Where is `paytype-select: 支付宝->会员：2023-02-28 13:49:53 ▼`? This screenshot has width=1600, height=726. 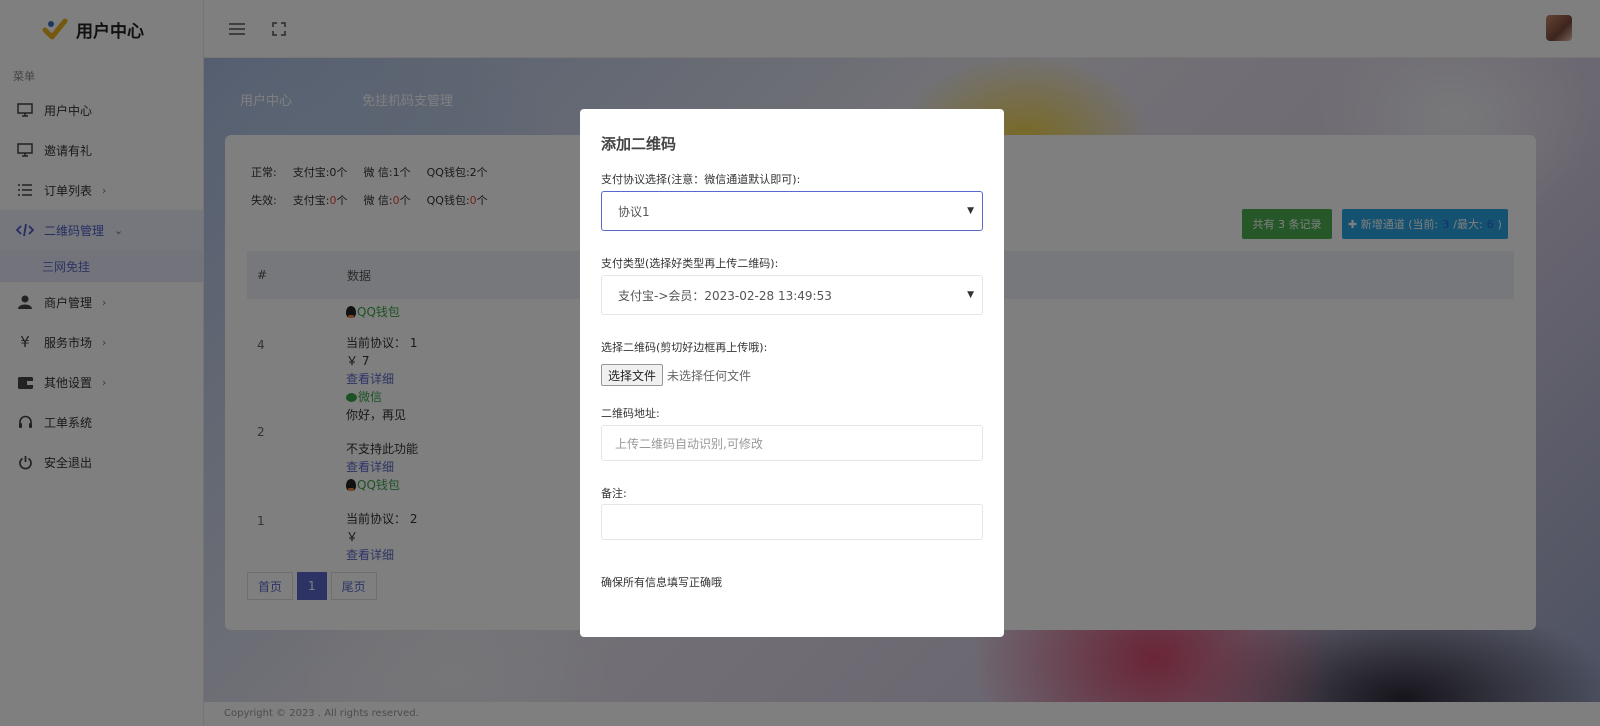 paytype-select: 支付宝->会员：2023-02-28 13:49:53 ▼ is located at coordinates (792, 295).